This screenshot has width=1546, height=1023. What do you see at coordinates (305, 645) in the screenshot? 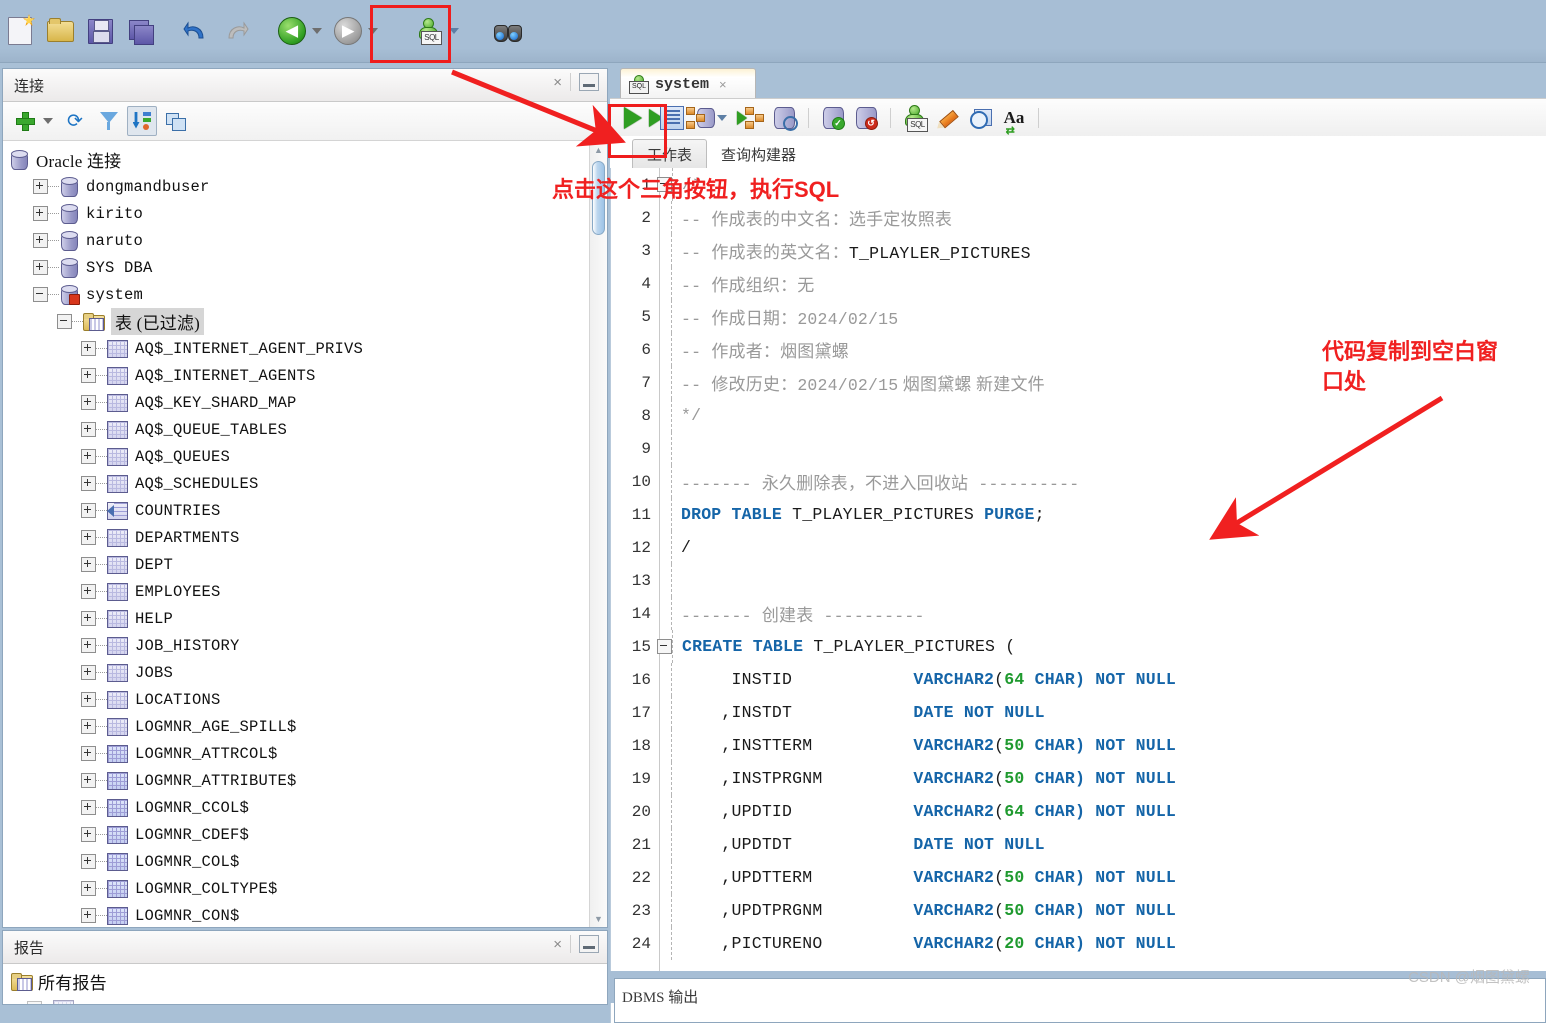
I see `tree-item-job-history: JOB_HISTORY` at bounding box center [305, 645].